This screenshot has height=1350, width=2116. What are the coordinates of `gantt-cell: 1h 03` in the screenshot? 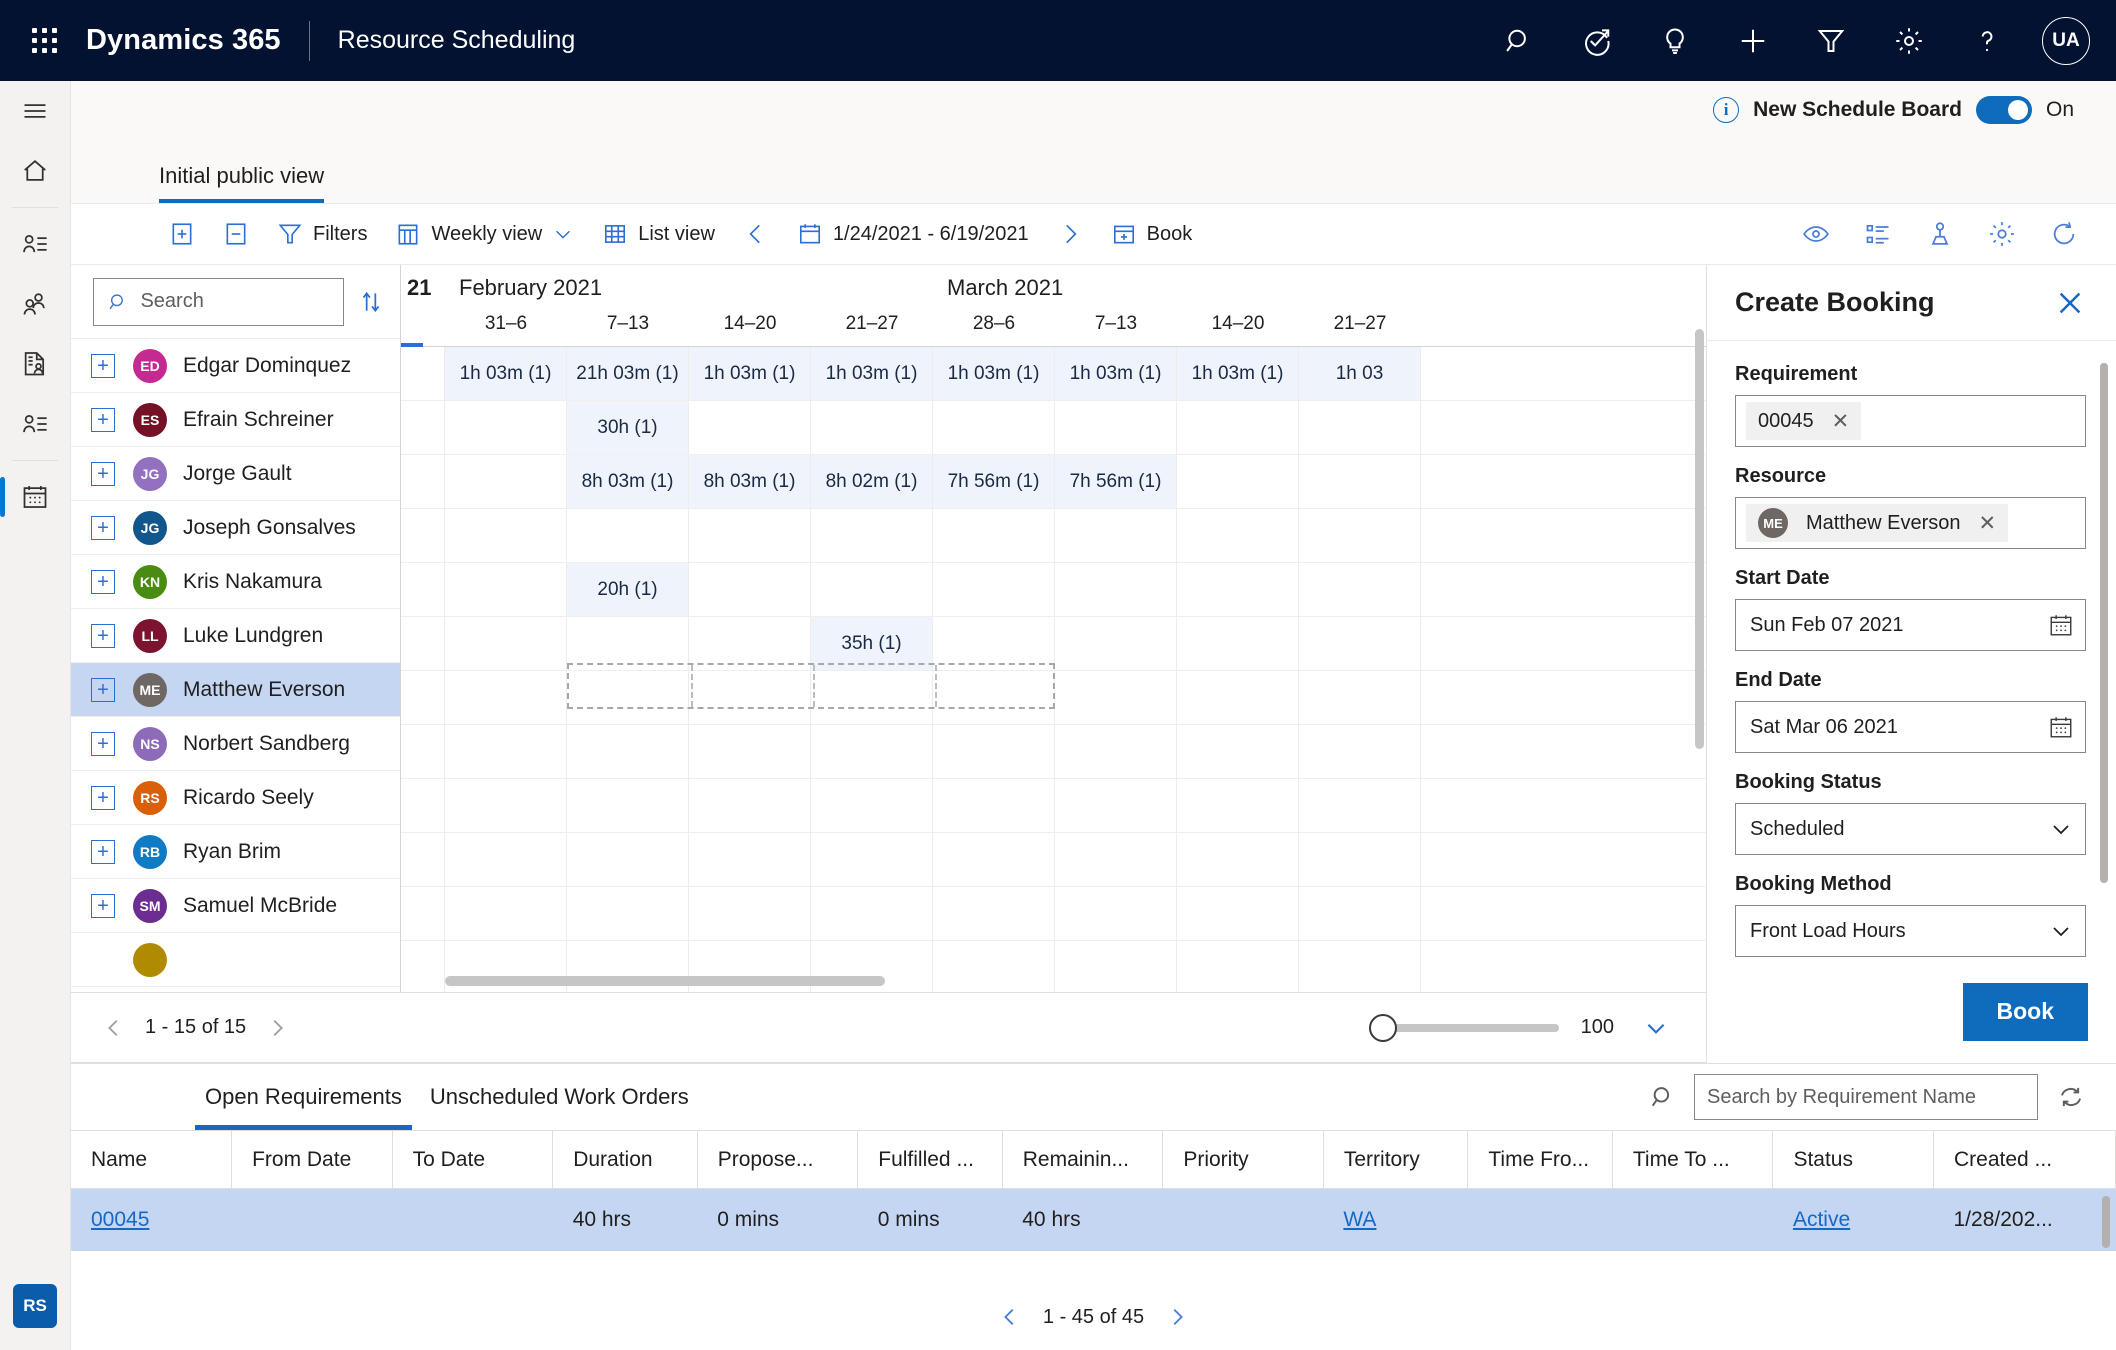 It's located at (1360, 373).